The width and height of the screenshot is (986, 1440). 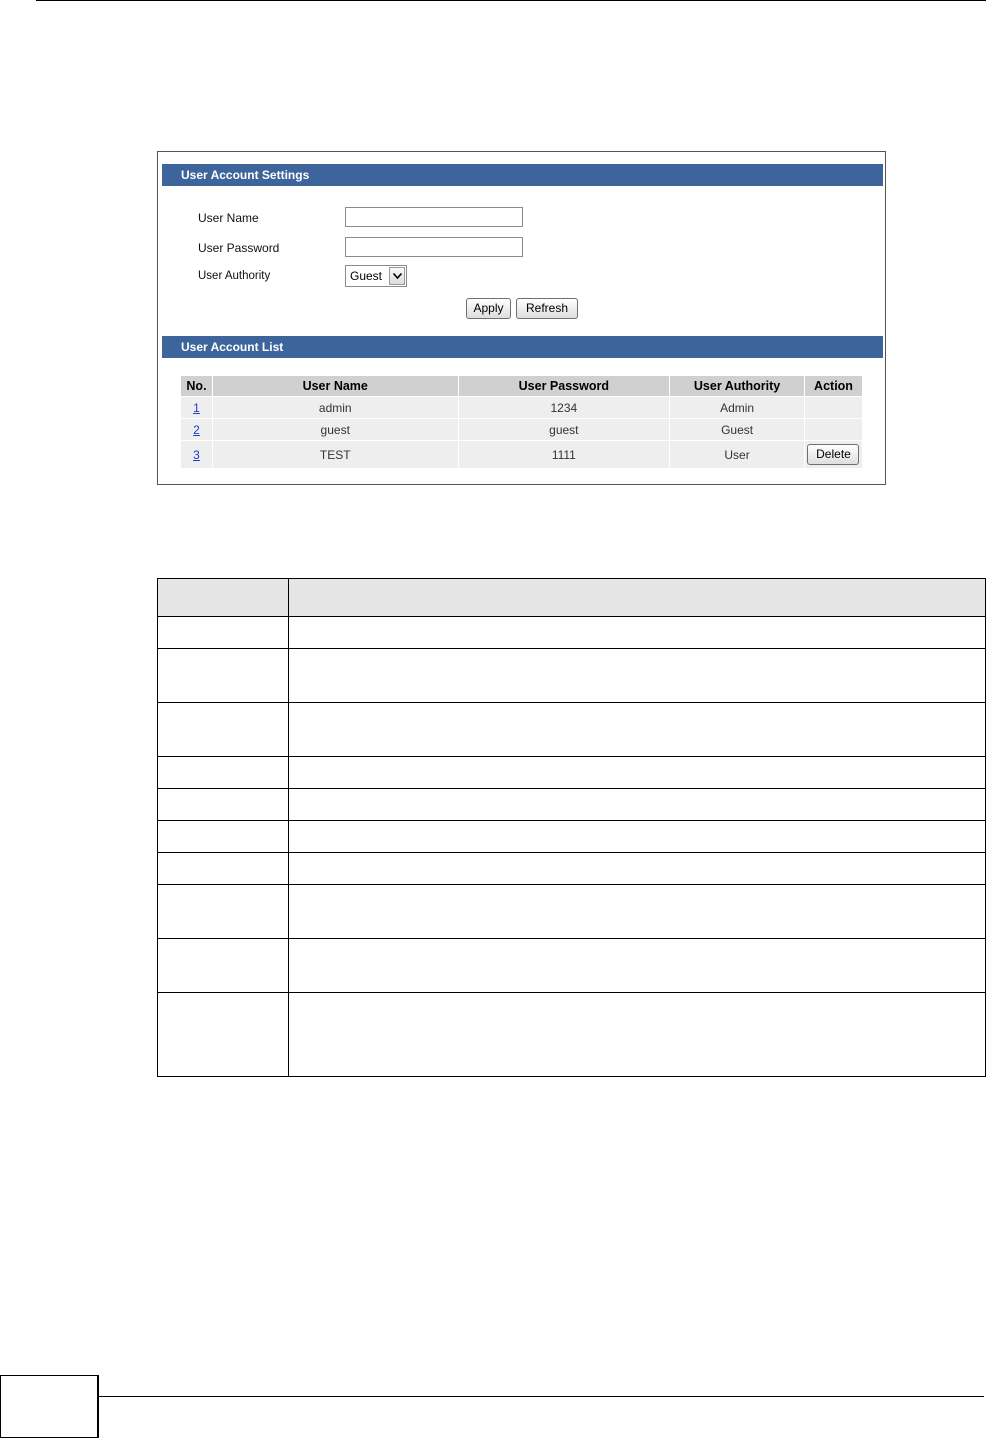 What do you see at coordinates (522, 175) in the screenshot?
I see `section-header-settings: User Account Settings` at bounding box center [522, 175].